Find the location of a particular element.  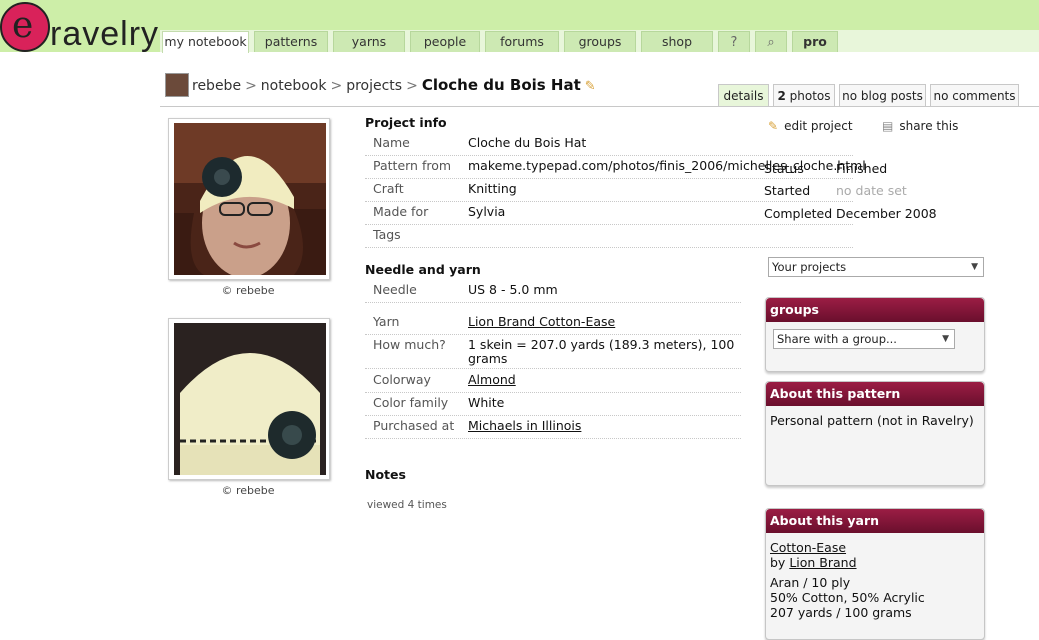

tab-forums: forums is located at coordinates (522, 41).